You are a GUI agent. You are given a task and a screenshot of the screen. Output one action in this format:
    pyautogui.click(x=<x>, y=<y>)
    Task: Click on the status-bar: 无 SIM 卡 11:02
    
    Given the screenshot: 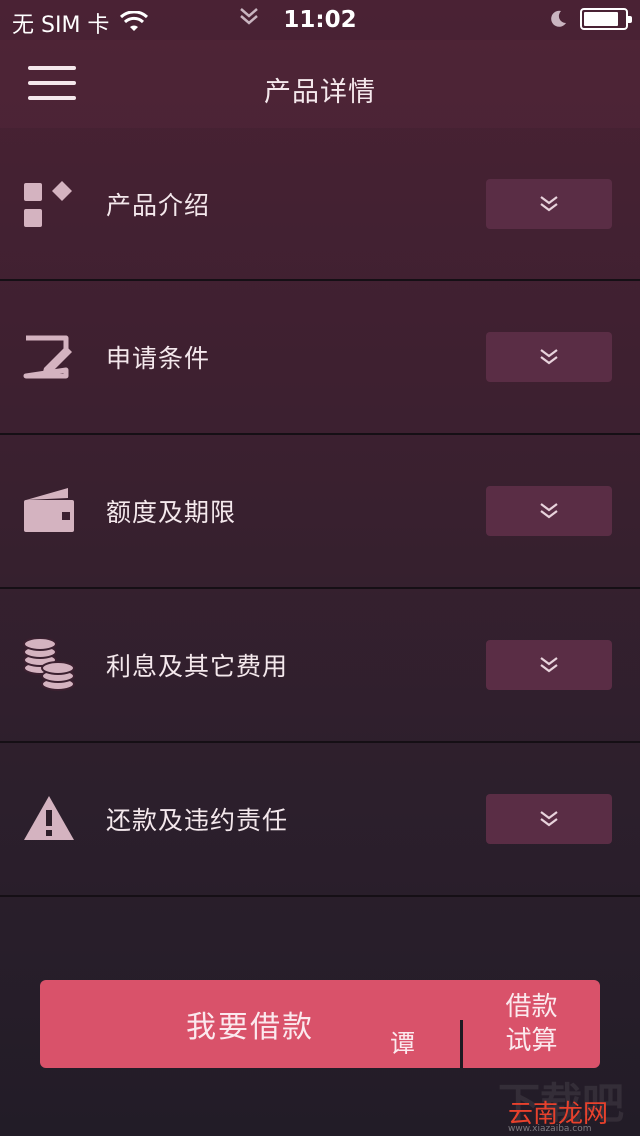 What is the action you would take?
    pyautogui.click(x=320, y=20)
    